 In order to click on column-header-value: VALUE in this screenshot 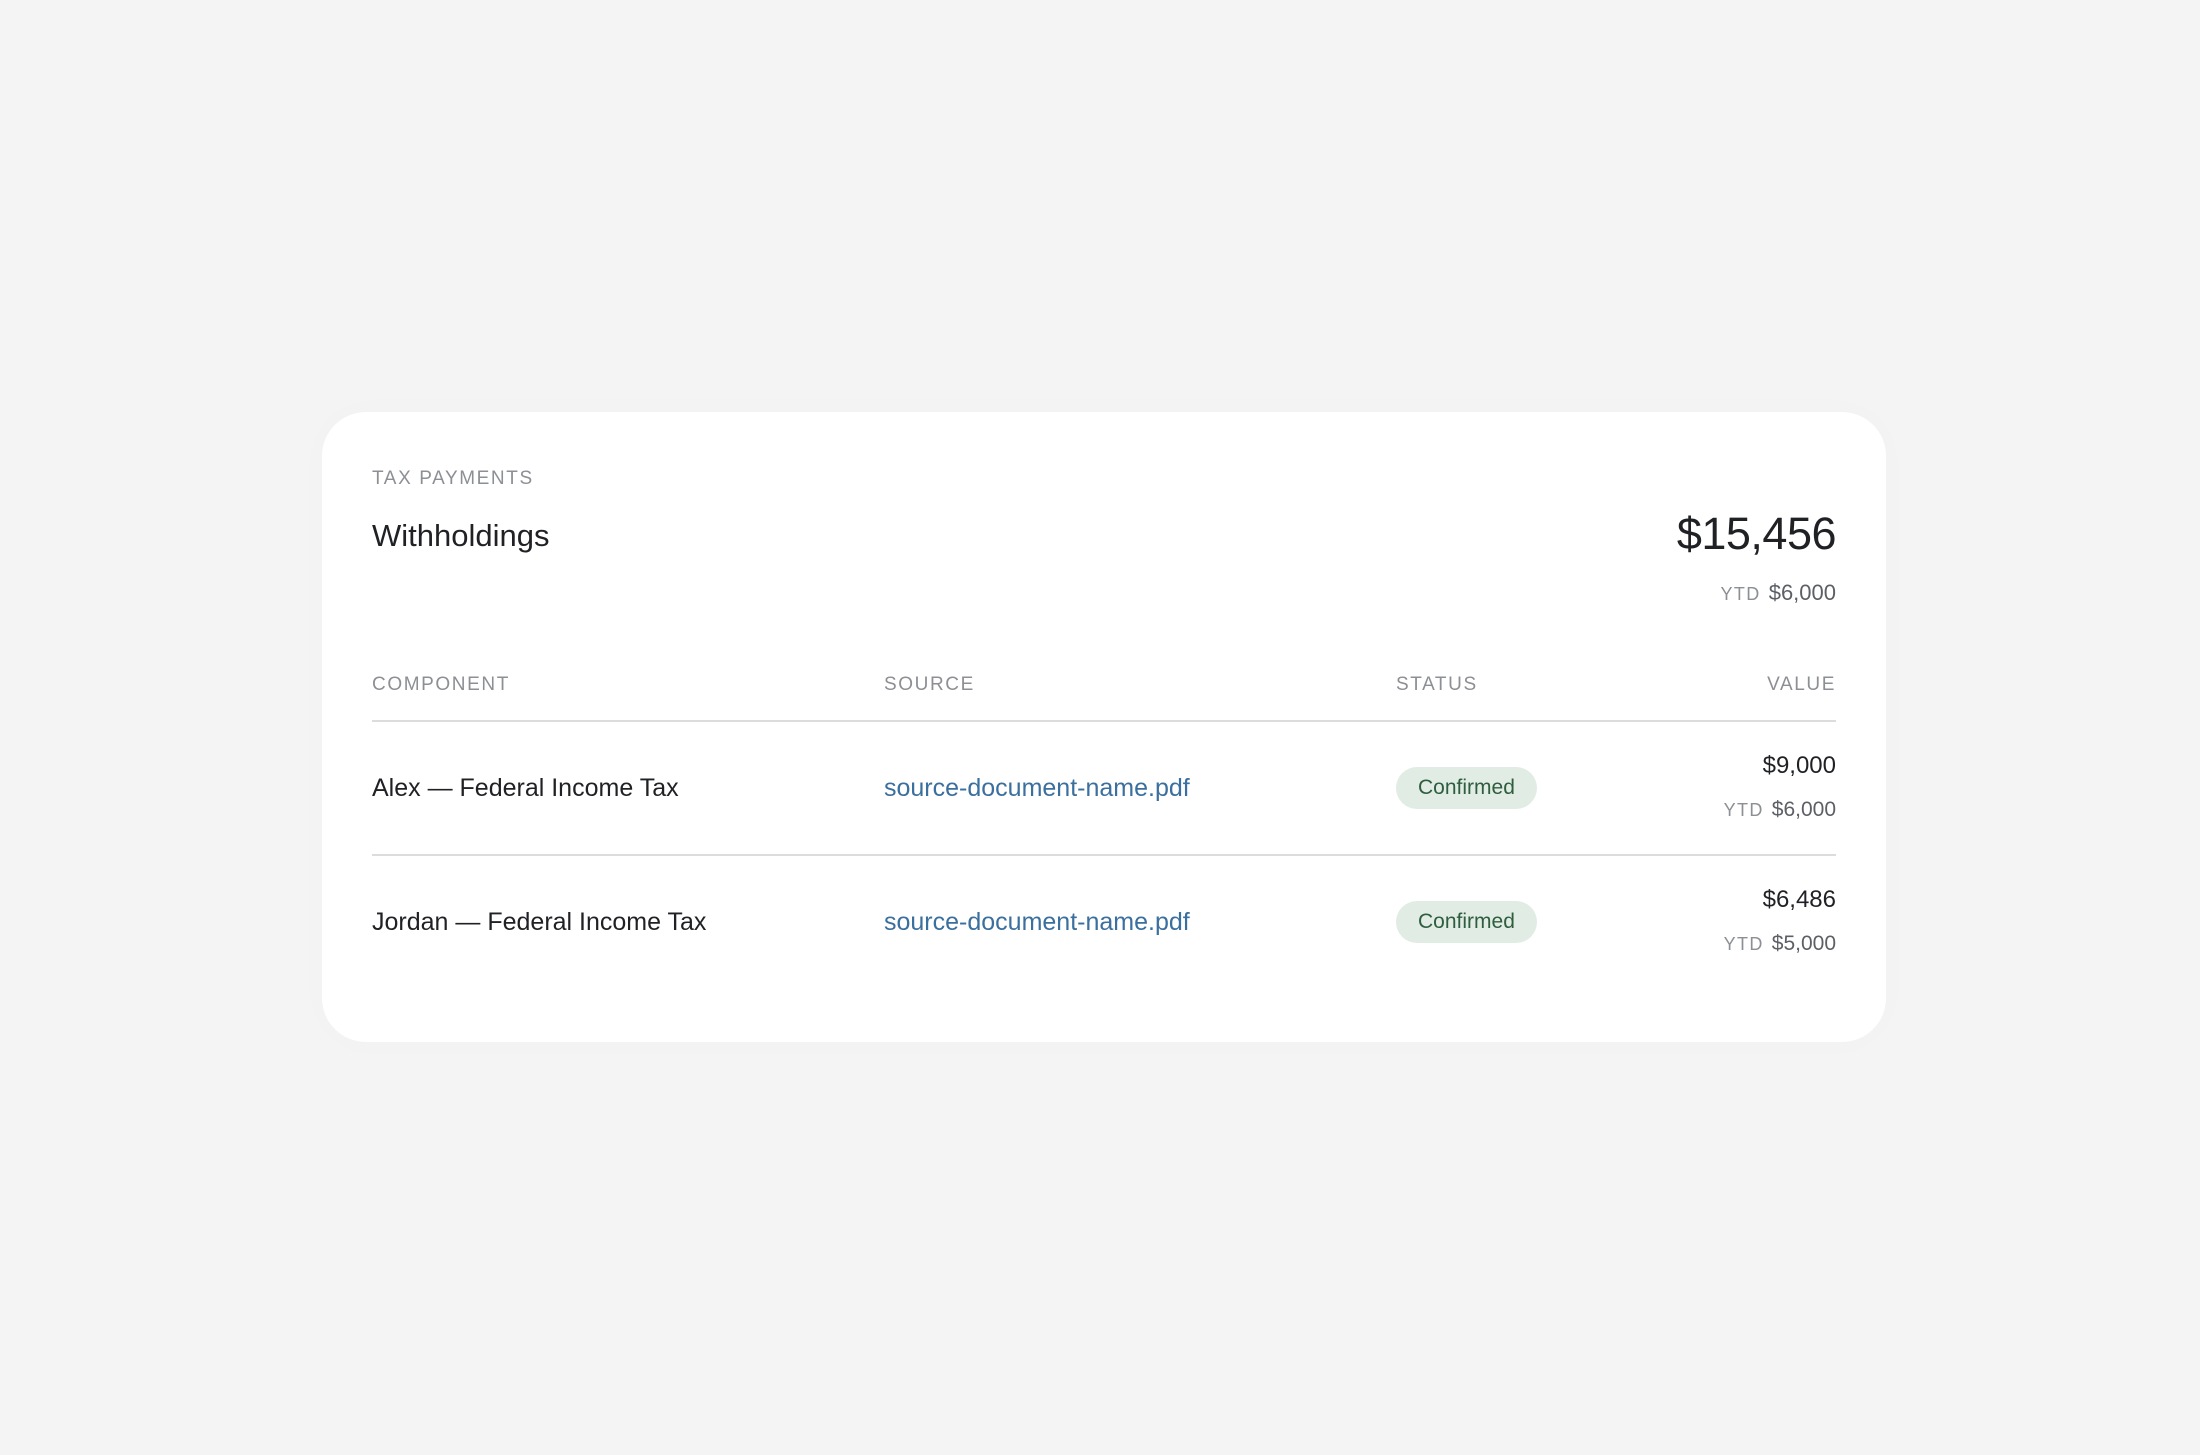, I will do `click(1801, 684)`.